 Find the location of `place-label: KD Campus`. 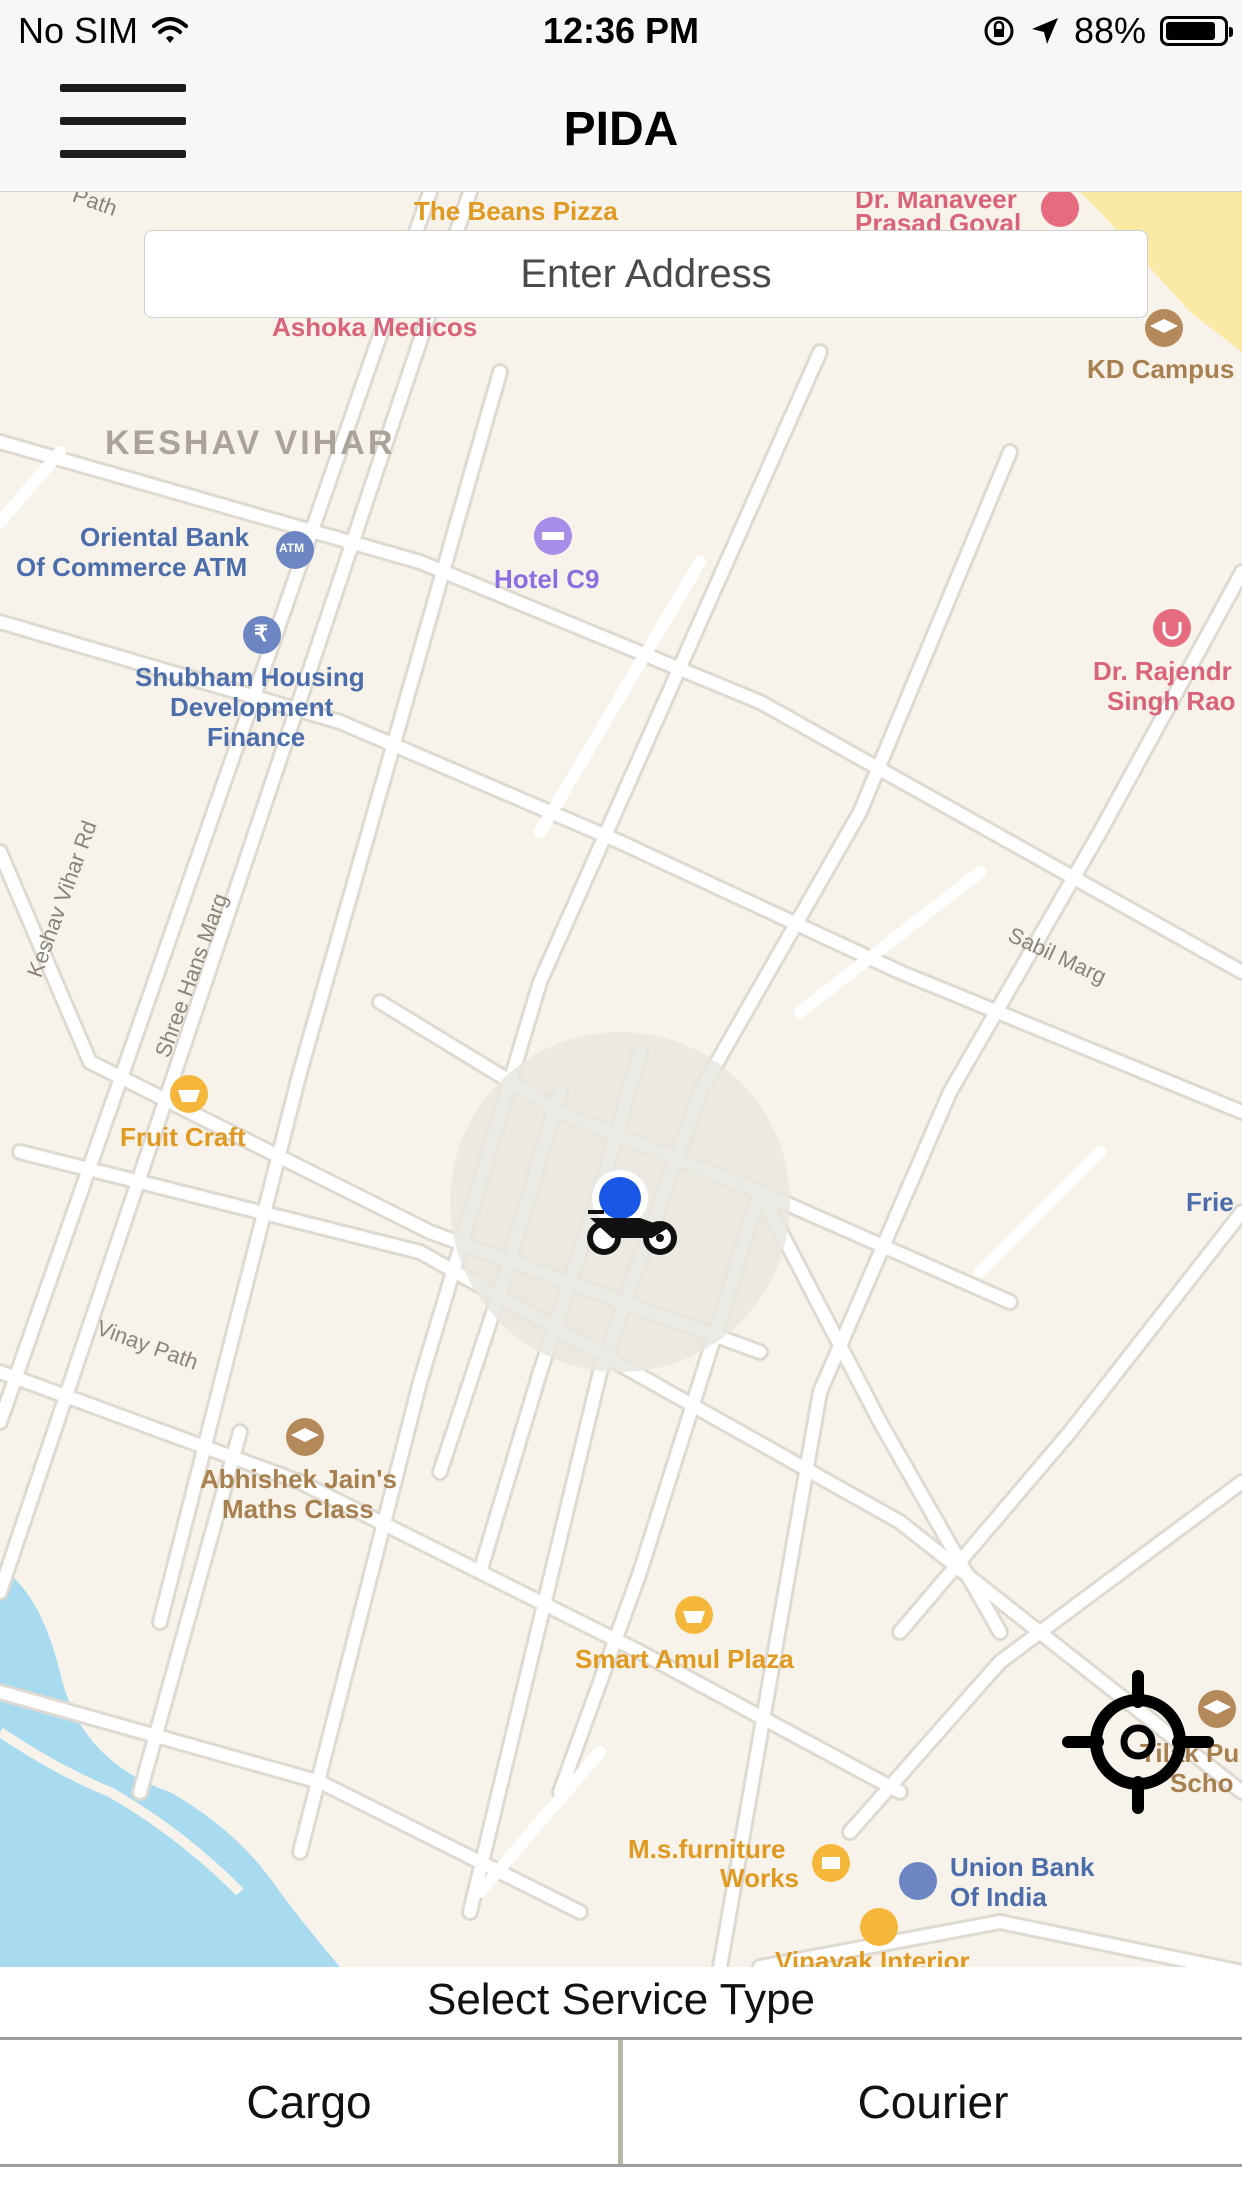

place-label: KD Campus is located at coordinates (1161, 369).